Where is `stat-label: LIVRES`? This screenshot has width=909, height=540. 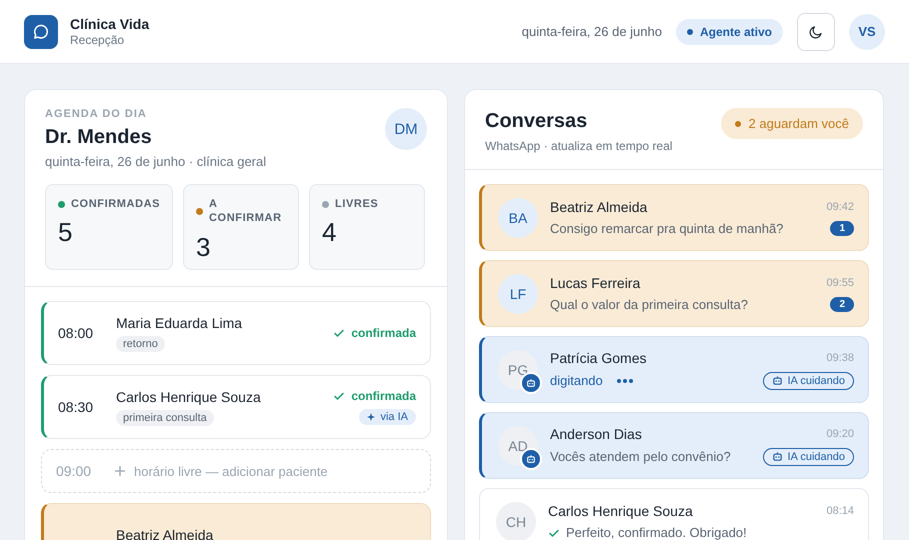 stat-label: LIVRES is located at coordinates (356, 204).